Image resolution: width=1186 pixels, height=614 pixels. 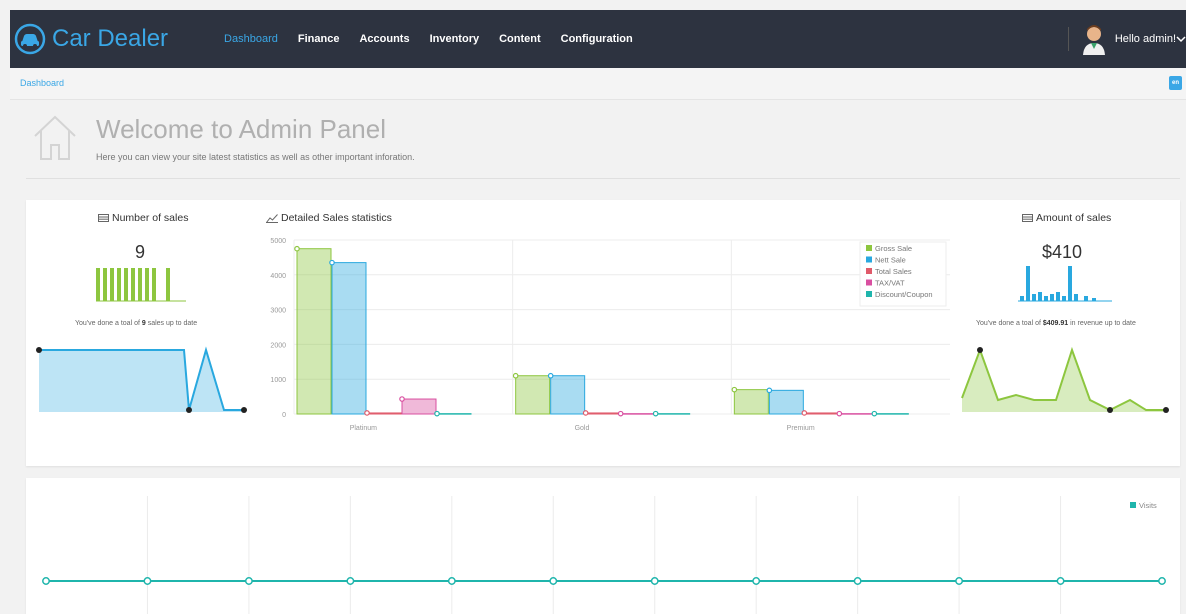 I want to click on home-icon, so click(x=55, y=137).